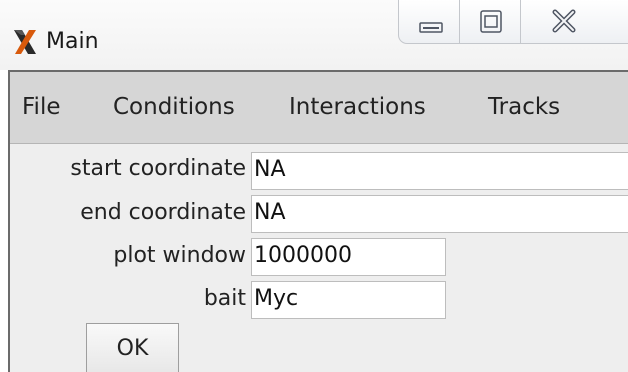  I want to click on bait-field: Myc, so click(348, 300).